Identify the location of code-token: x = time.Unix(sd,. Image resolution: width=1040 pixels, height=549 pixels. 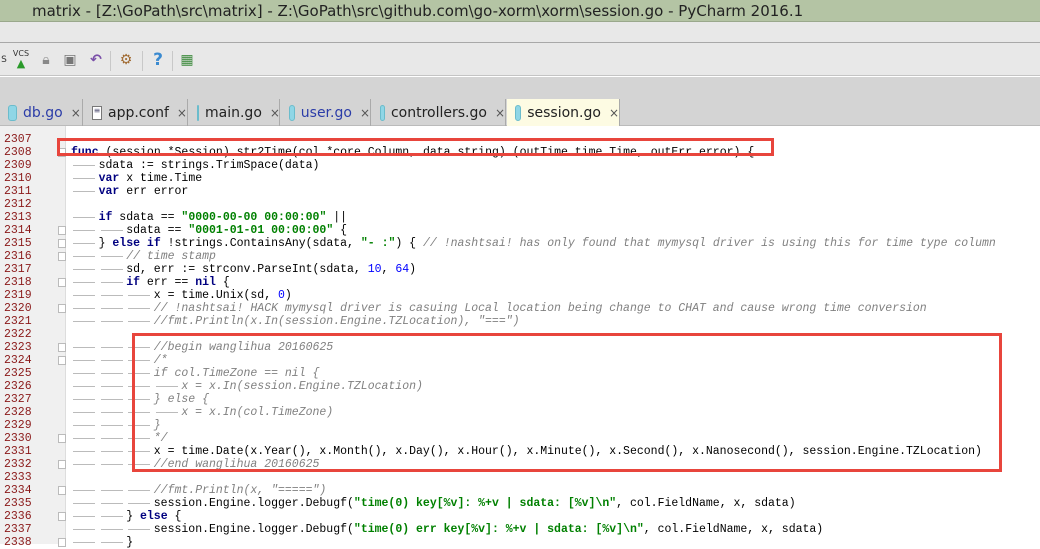
(216, 295).